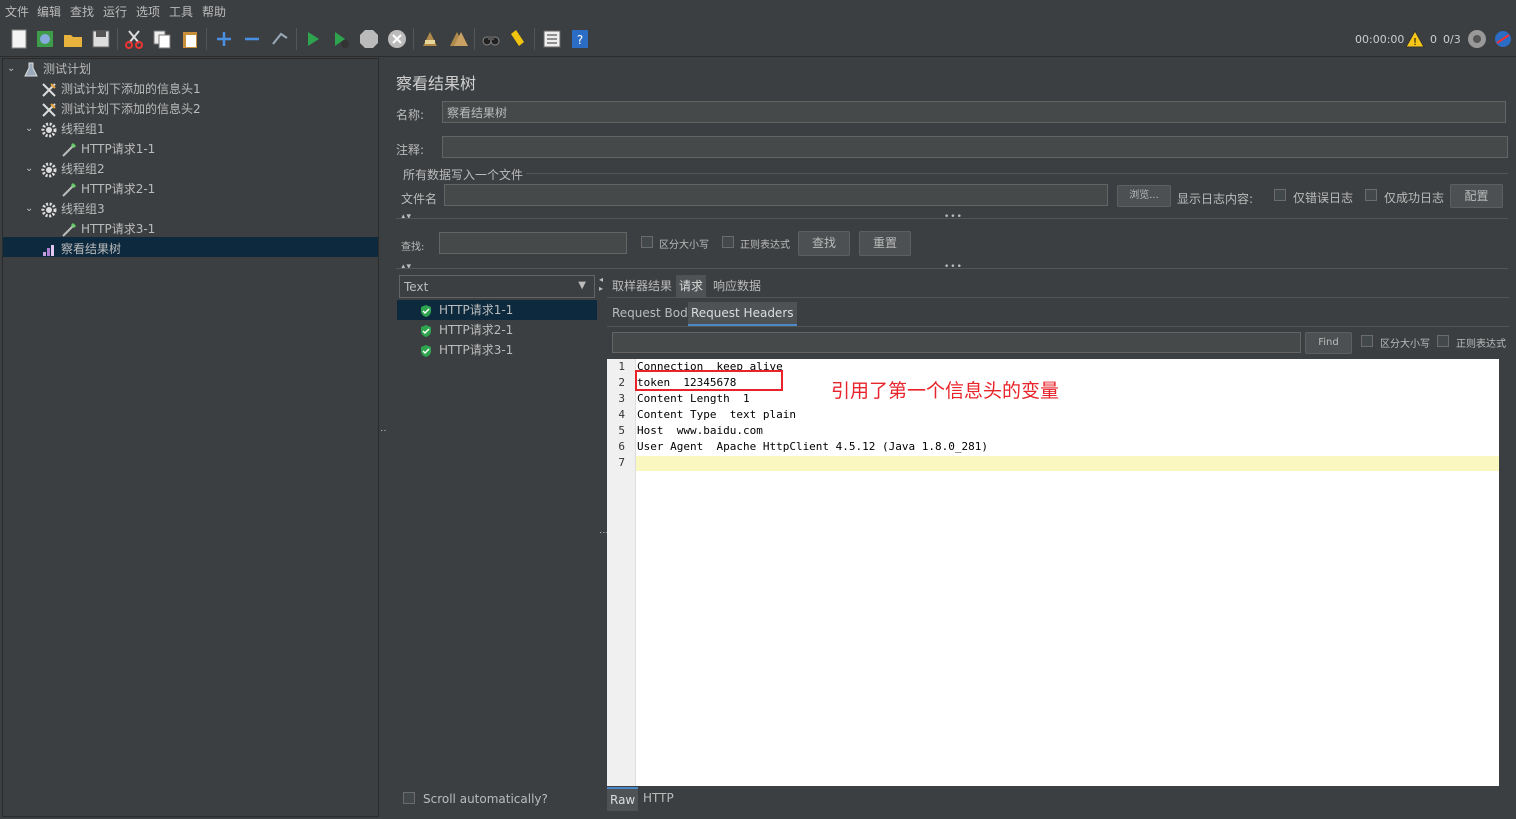 This screenshot has height=819, width=1516. Describe the element at coordinates (49, 11) in the screenshot. I see `menu-edit: 编辑` at that location.